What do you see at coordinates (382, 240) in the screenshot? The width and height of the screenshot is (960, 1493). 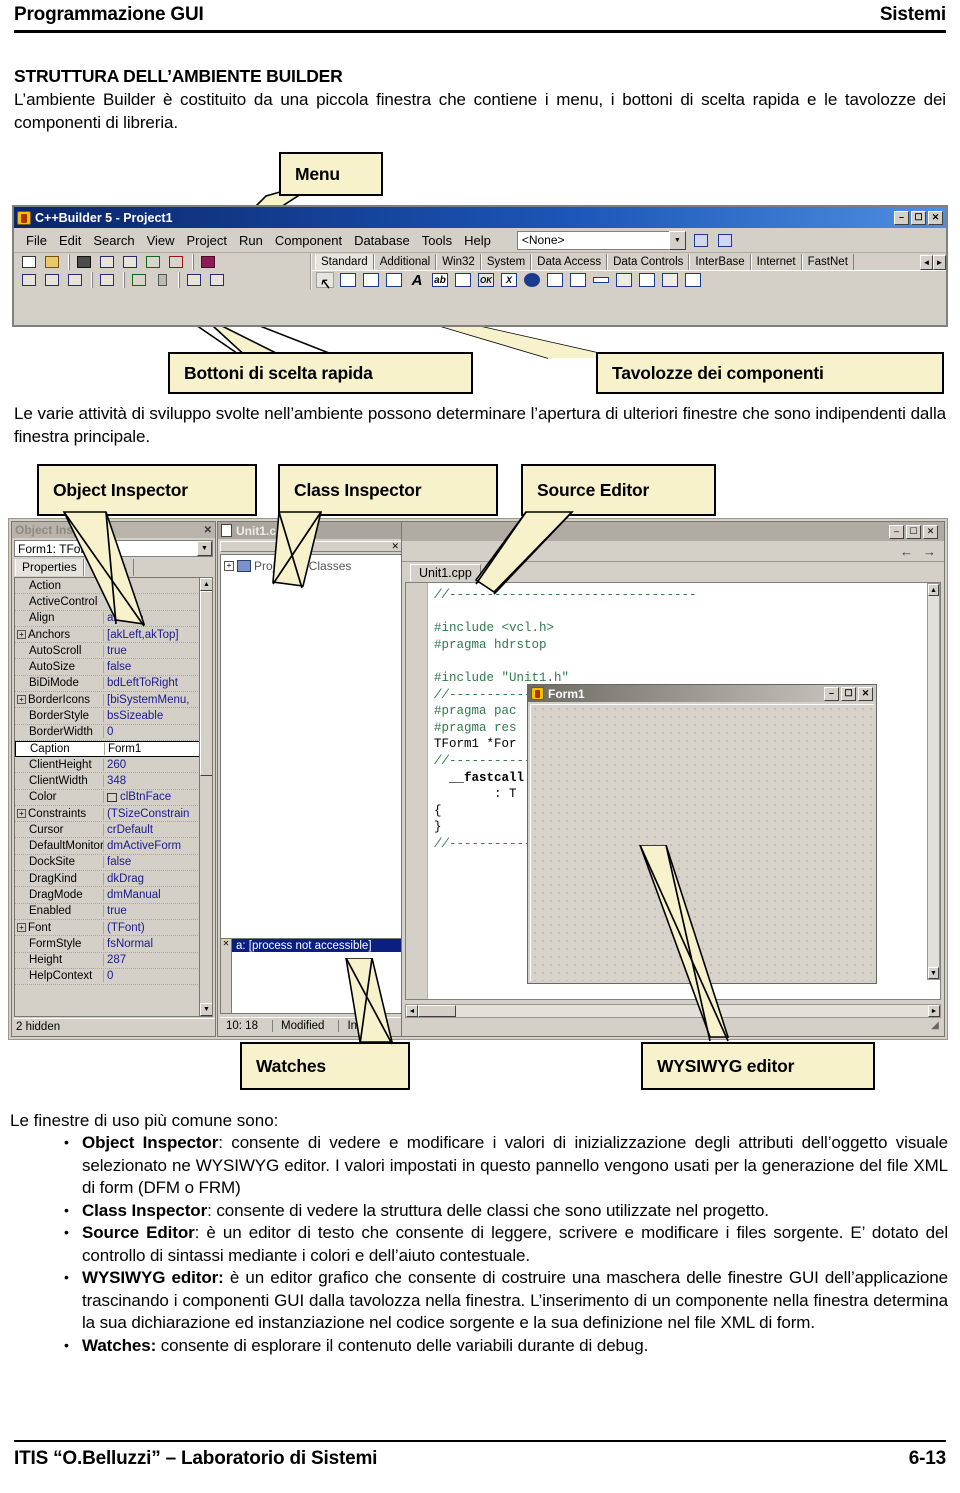 I see `menu-item-database: Database` at bounding box center [382, 240].